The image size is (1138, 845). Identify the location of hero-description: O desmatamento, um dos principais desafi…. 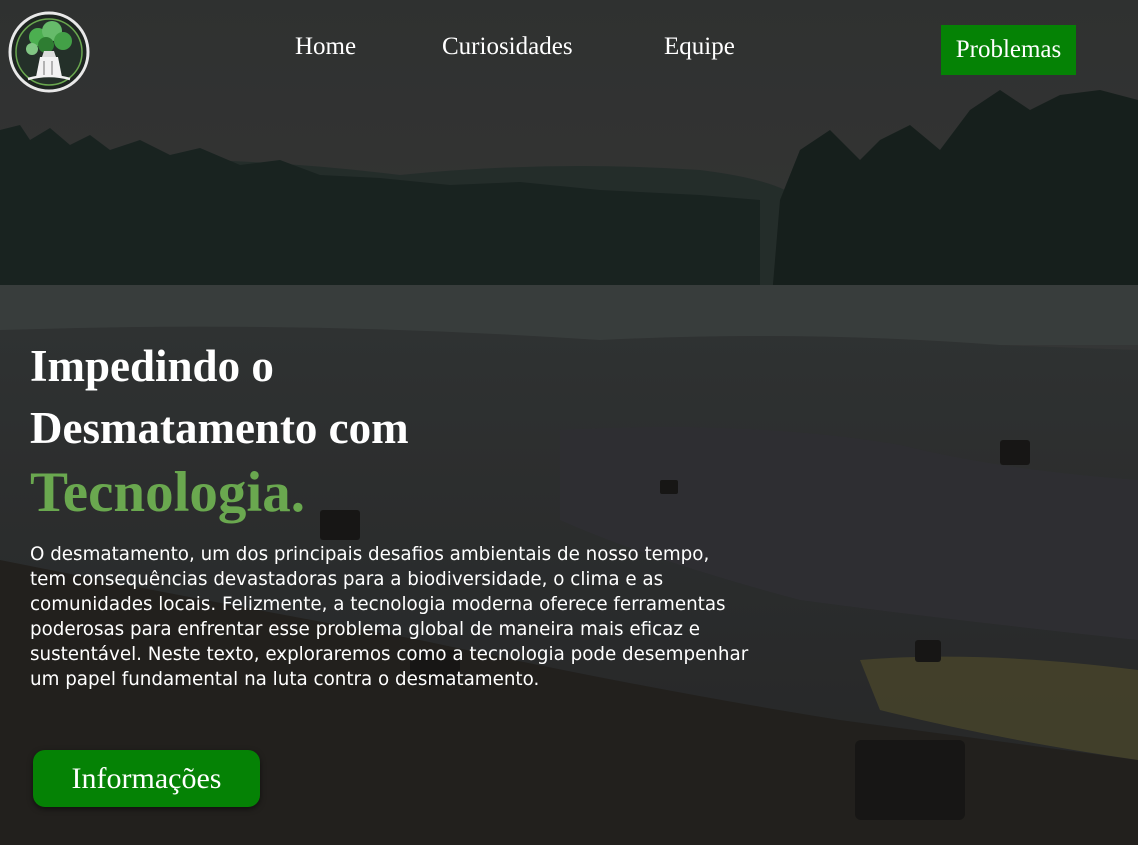
(389, 617).